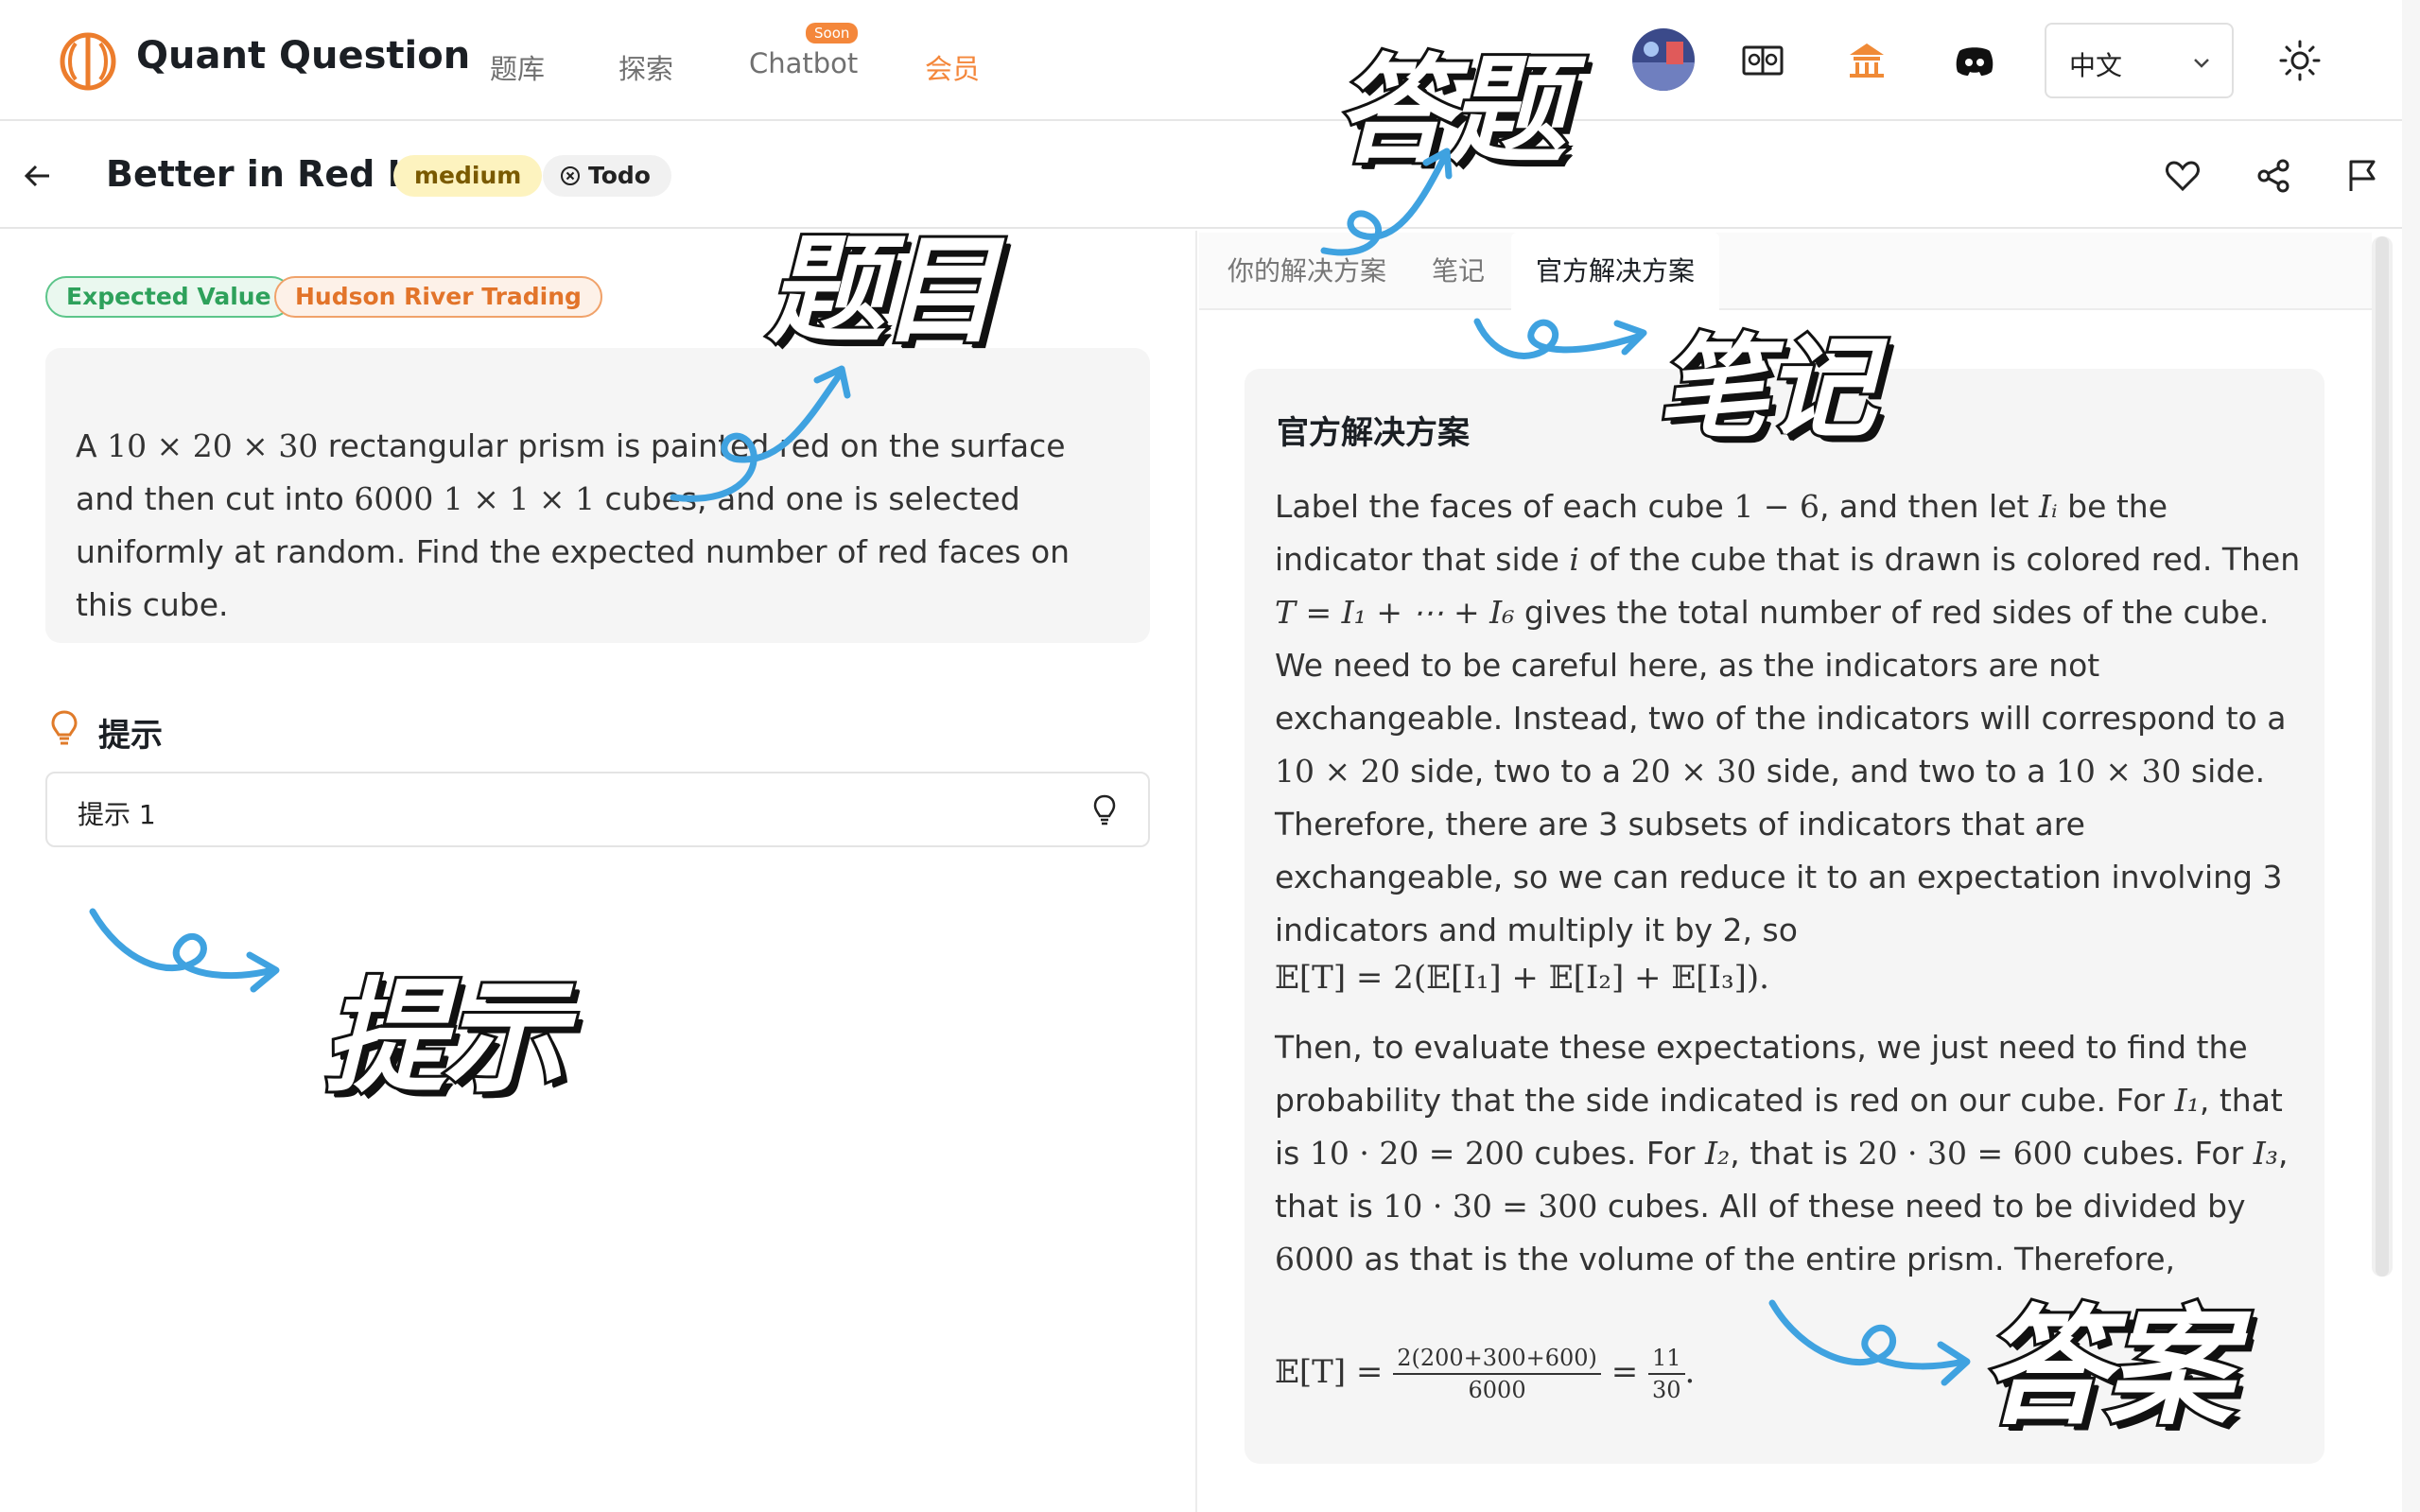  What do you see at coordinates (2274, 176) in the screenshot?
I see `share-icon` at bounding box center [2274, 176].